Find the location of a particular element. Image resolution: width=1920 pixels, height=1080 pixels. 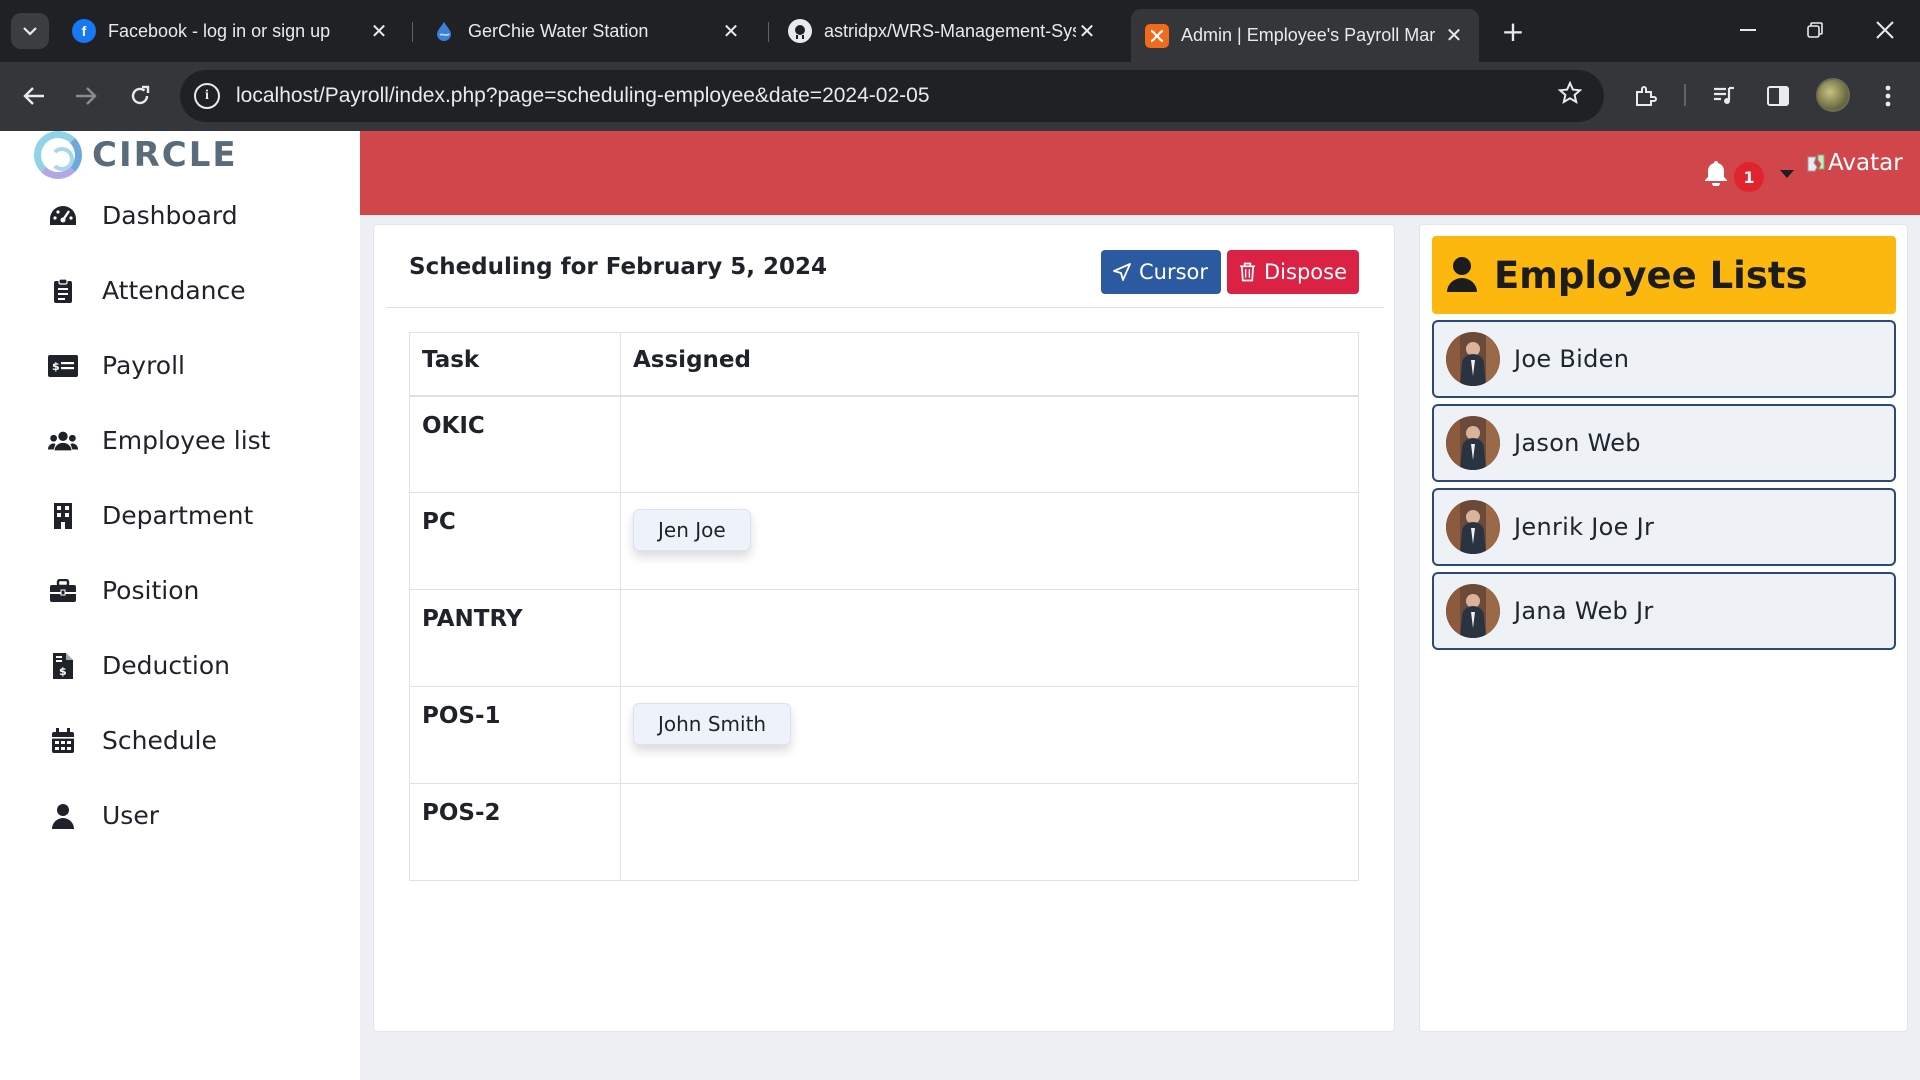

forward-button is located at coordinates (86, 96).